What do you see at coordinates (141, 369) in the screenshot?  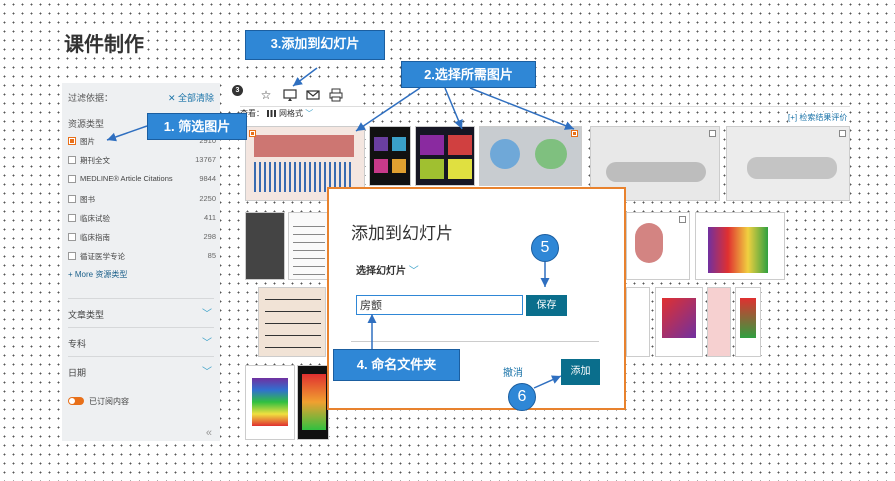 I see `accordion-date: 日期 ﹀` at bounding box center [141, 369].